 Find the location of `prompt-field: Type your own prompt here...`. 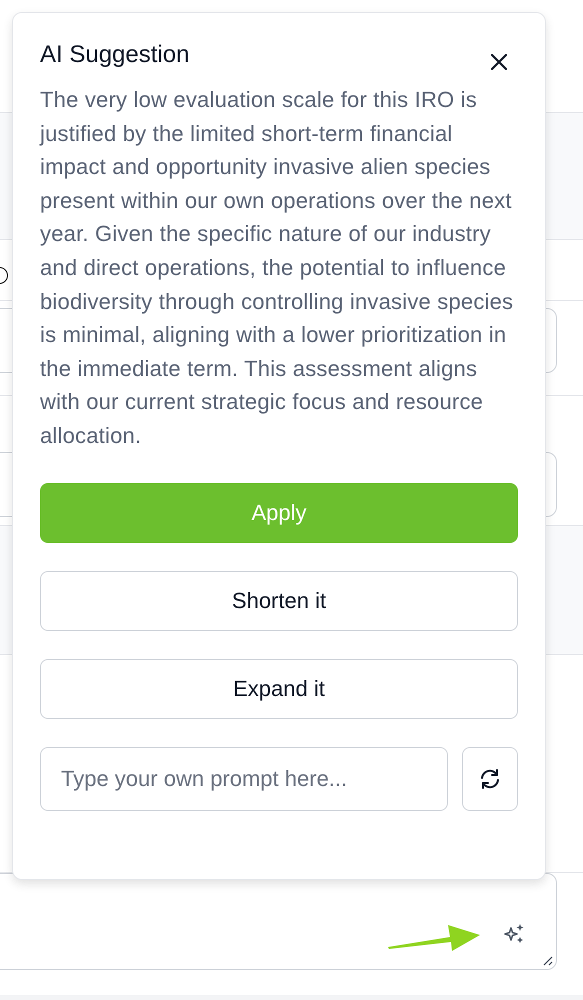

prompt-field: Type your own prompt here... is located at coordinates (244, 778).